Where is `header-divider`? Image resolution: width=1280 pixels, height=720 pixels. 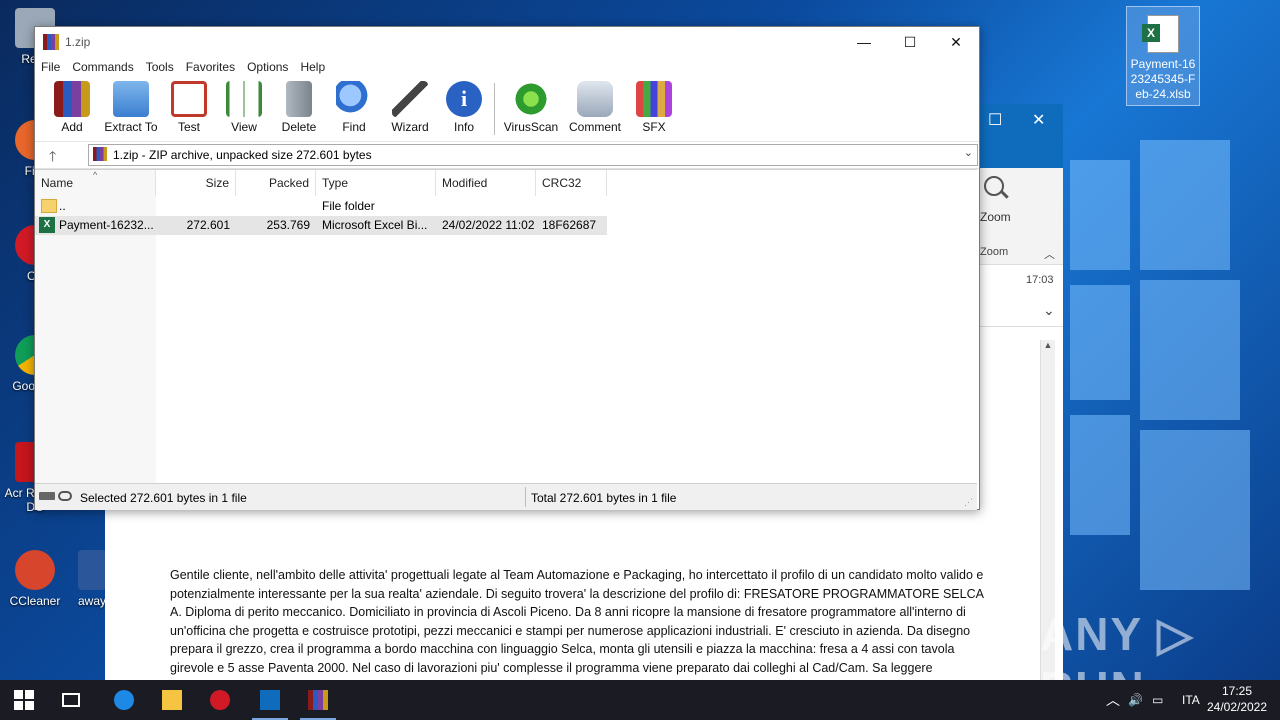 header-divider is located at coordinates (1020, 326).